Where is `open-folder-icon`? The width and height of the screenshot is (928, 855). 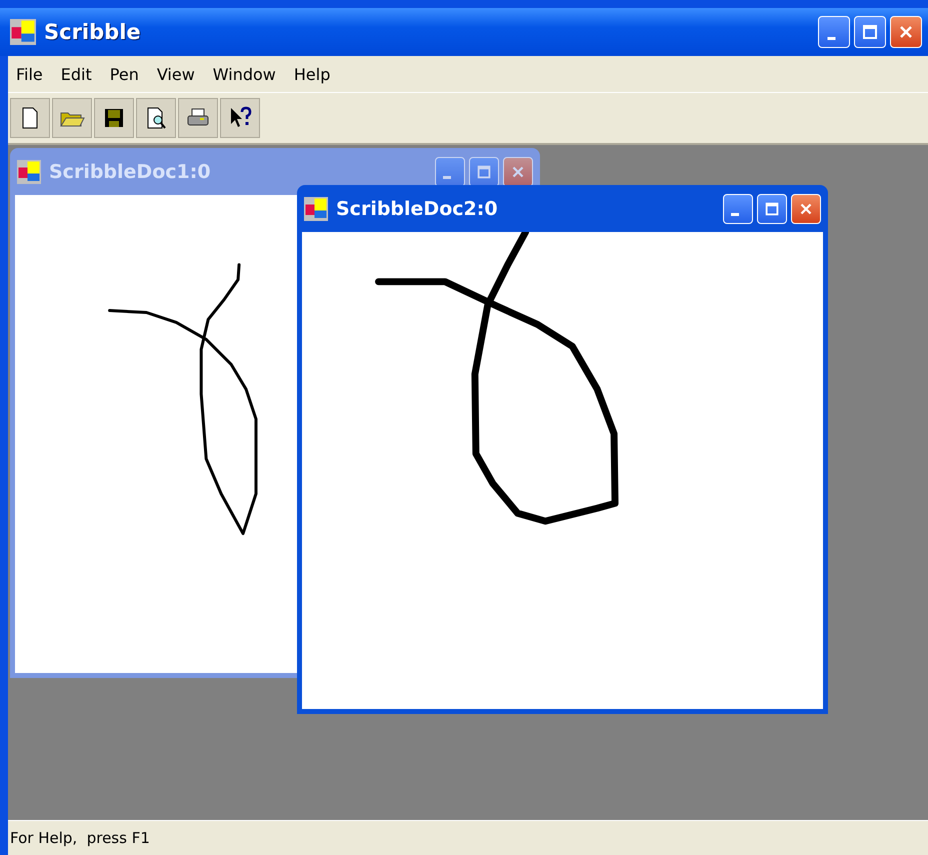
open-folder-icon is located at coordinates (72, 118).